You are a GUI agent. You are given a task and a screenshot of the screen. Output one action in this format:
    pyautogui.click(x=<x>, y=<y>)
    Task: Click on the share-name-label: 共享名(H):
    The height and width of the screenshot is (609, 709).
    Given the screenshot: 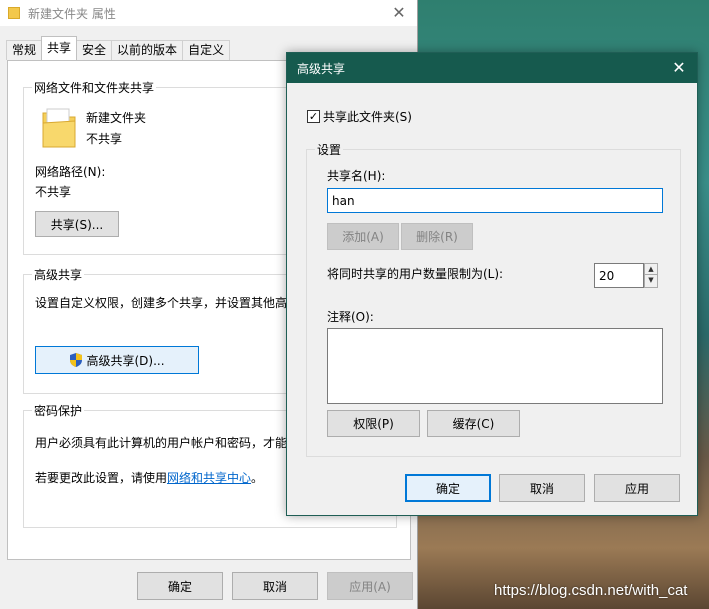 What is the action you would take?
    pyautogui.click(x=356, y=176)
    